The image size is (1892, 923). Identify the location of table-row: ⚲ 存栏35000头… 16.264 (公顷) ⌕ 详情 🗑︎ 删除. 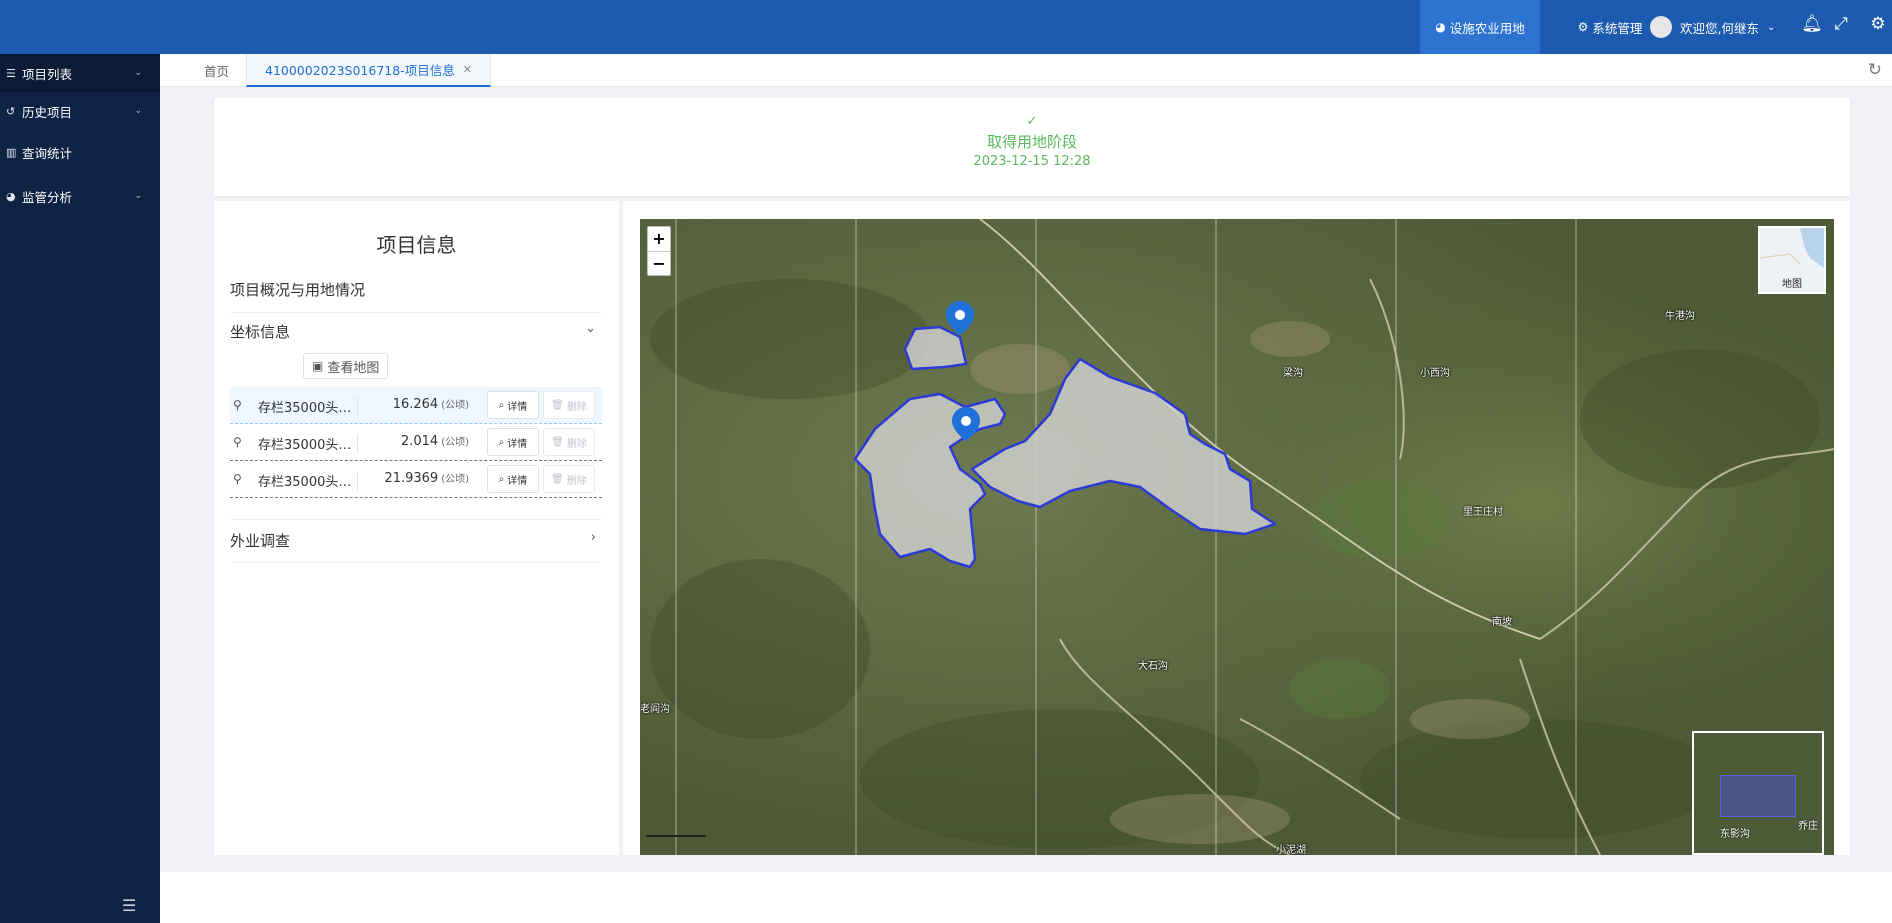
(416, 405).